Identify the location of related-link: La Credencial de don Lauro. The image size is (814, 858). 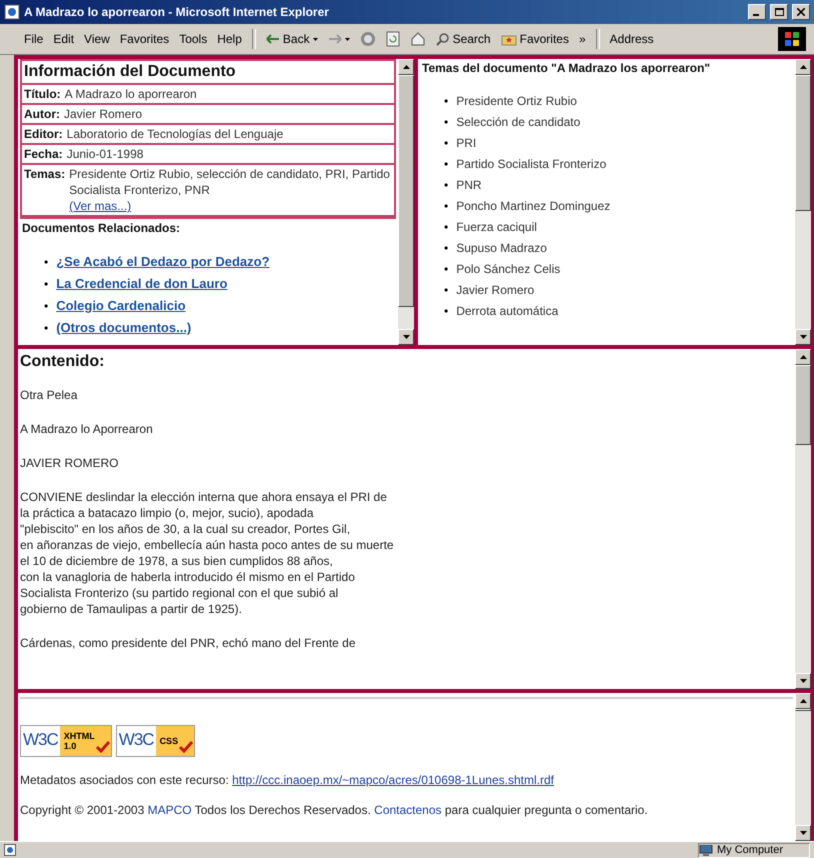
(142, 283).